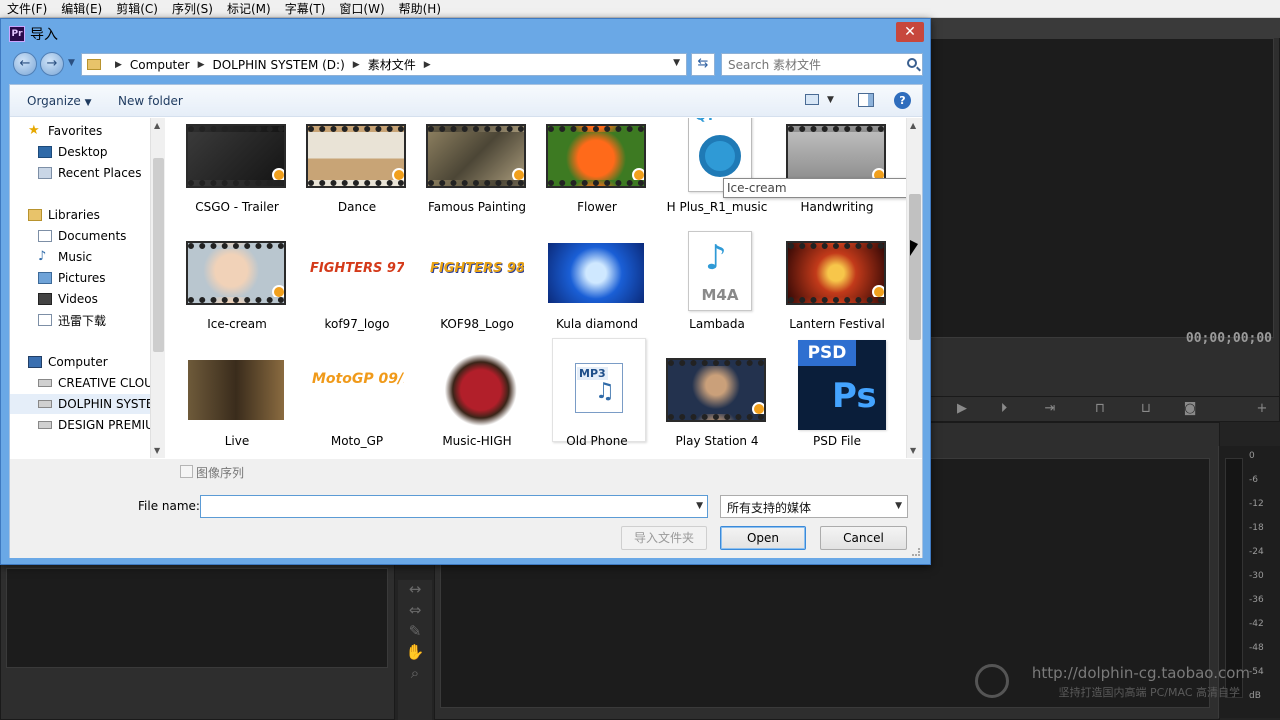  What do you see at coordinates (27, 9) in the screenshot?
I see `menu-file: 文件(F)` at bounding box center [27, 9].